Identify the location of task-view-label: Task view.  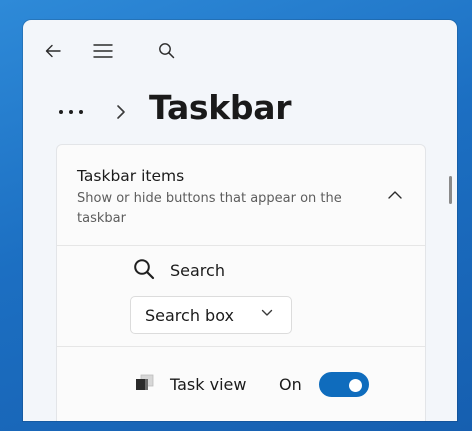
(208, 384).